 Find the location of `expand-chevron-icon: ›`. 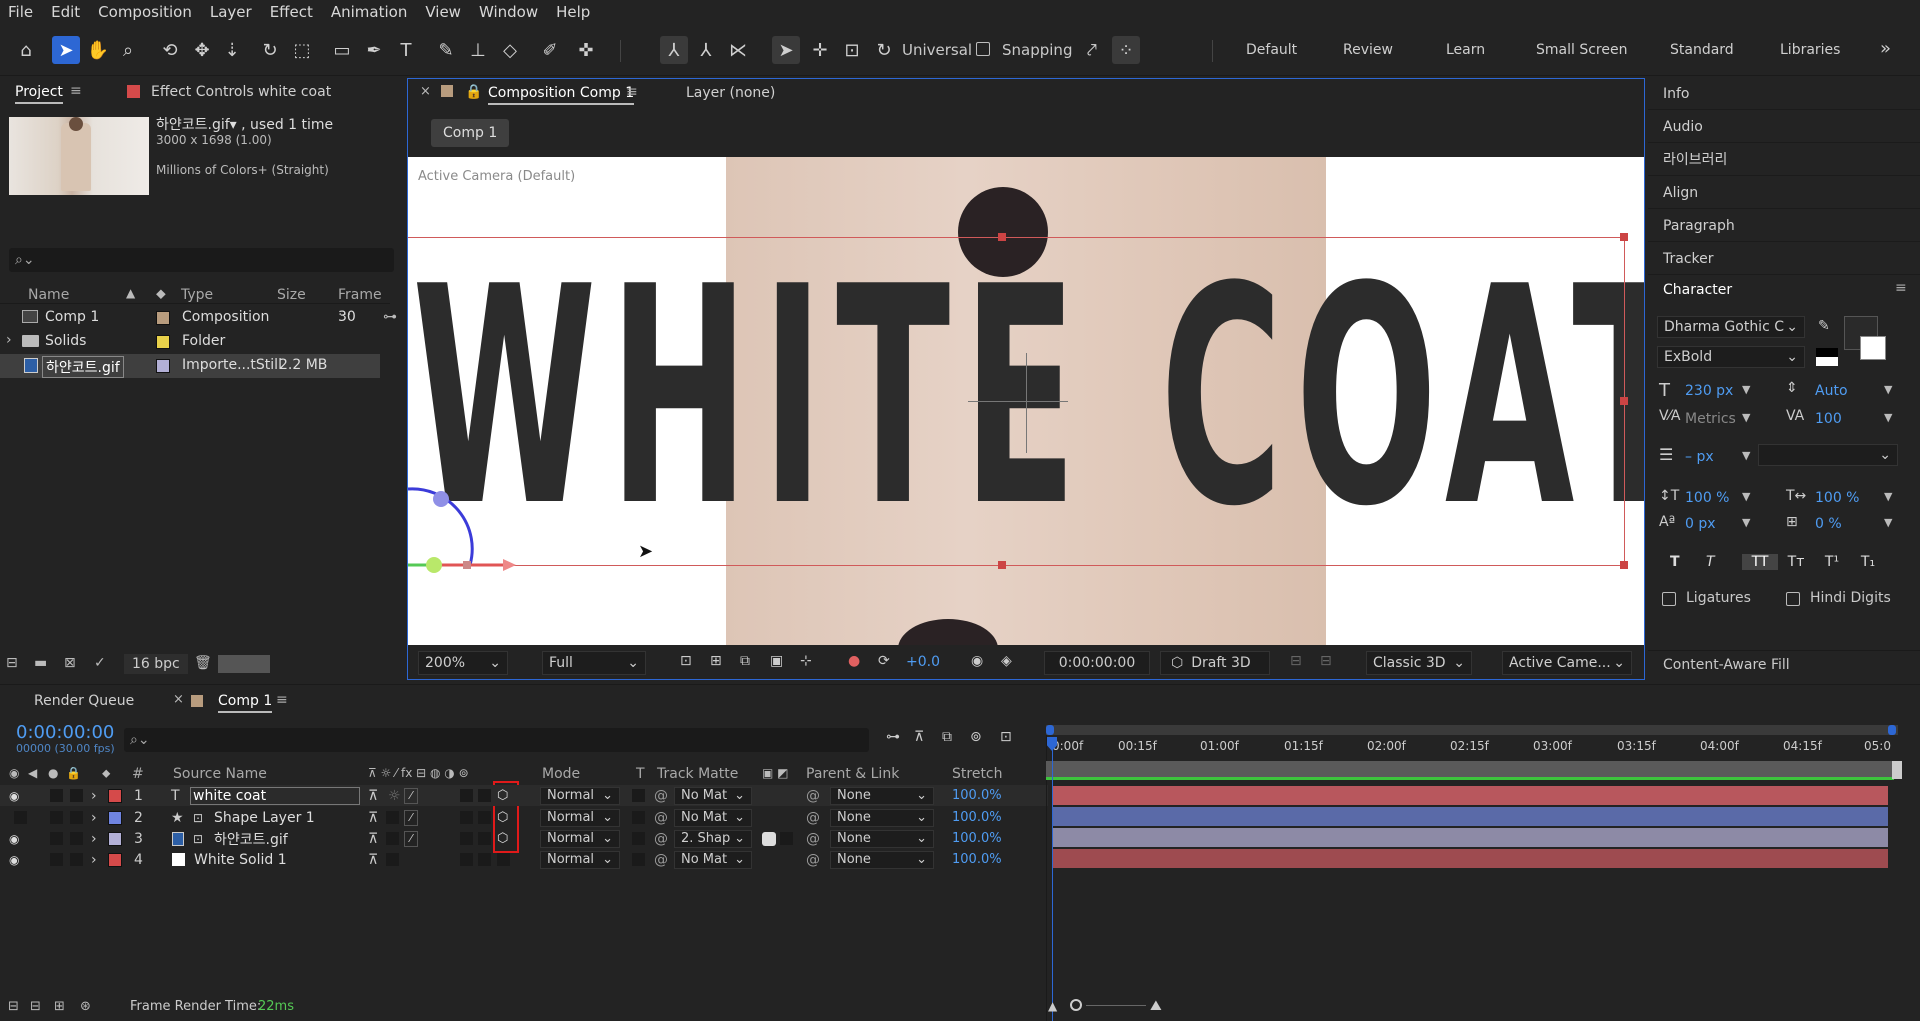

expand-chevron-icon: › is located at coordinates (94, 796).